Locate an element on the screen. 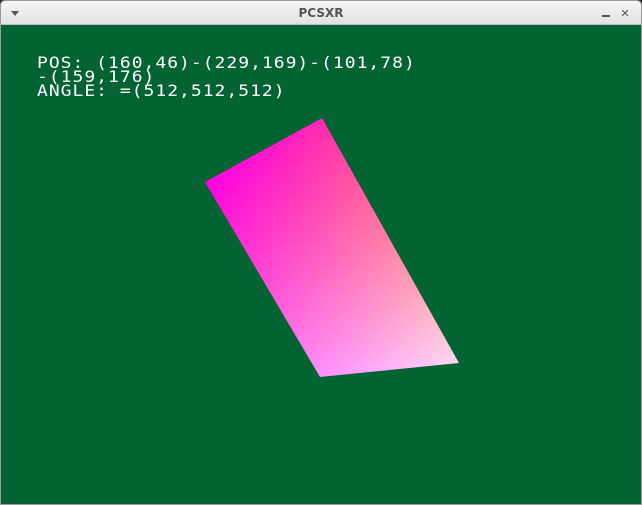 This screenshot has height=505, width=642. window-title: PCSXR is located at coordinates (321, 13).